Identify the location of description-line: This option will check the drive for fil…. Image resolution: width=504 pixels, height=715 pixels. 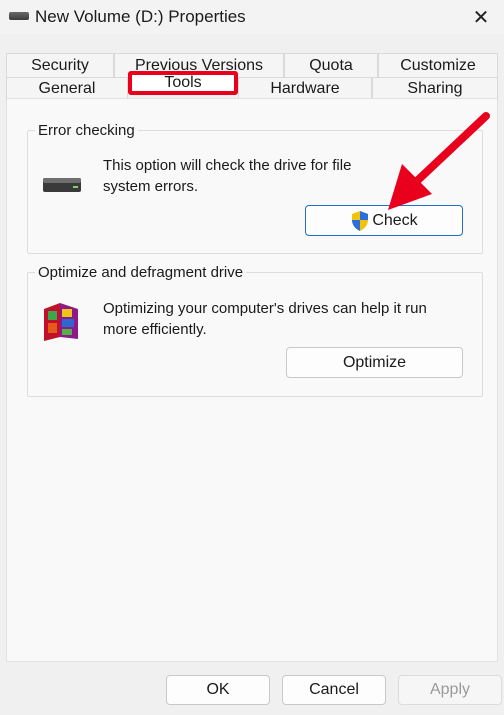
(227, 165).